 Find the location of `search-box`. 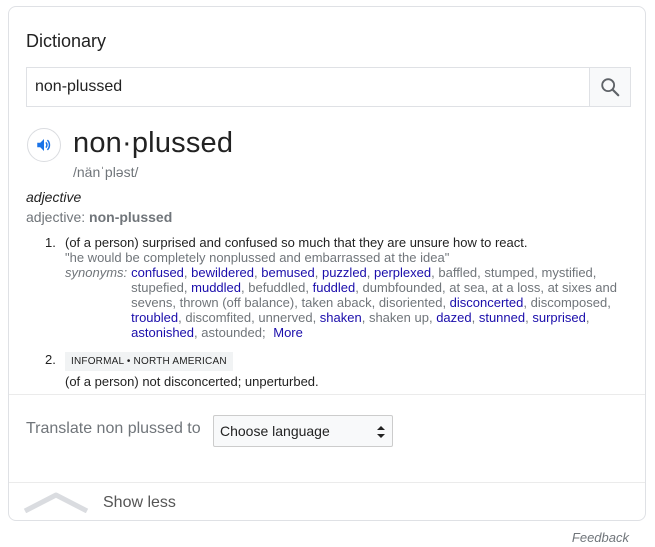

search-box is located at coordinates (328, 87).